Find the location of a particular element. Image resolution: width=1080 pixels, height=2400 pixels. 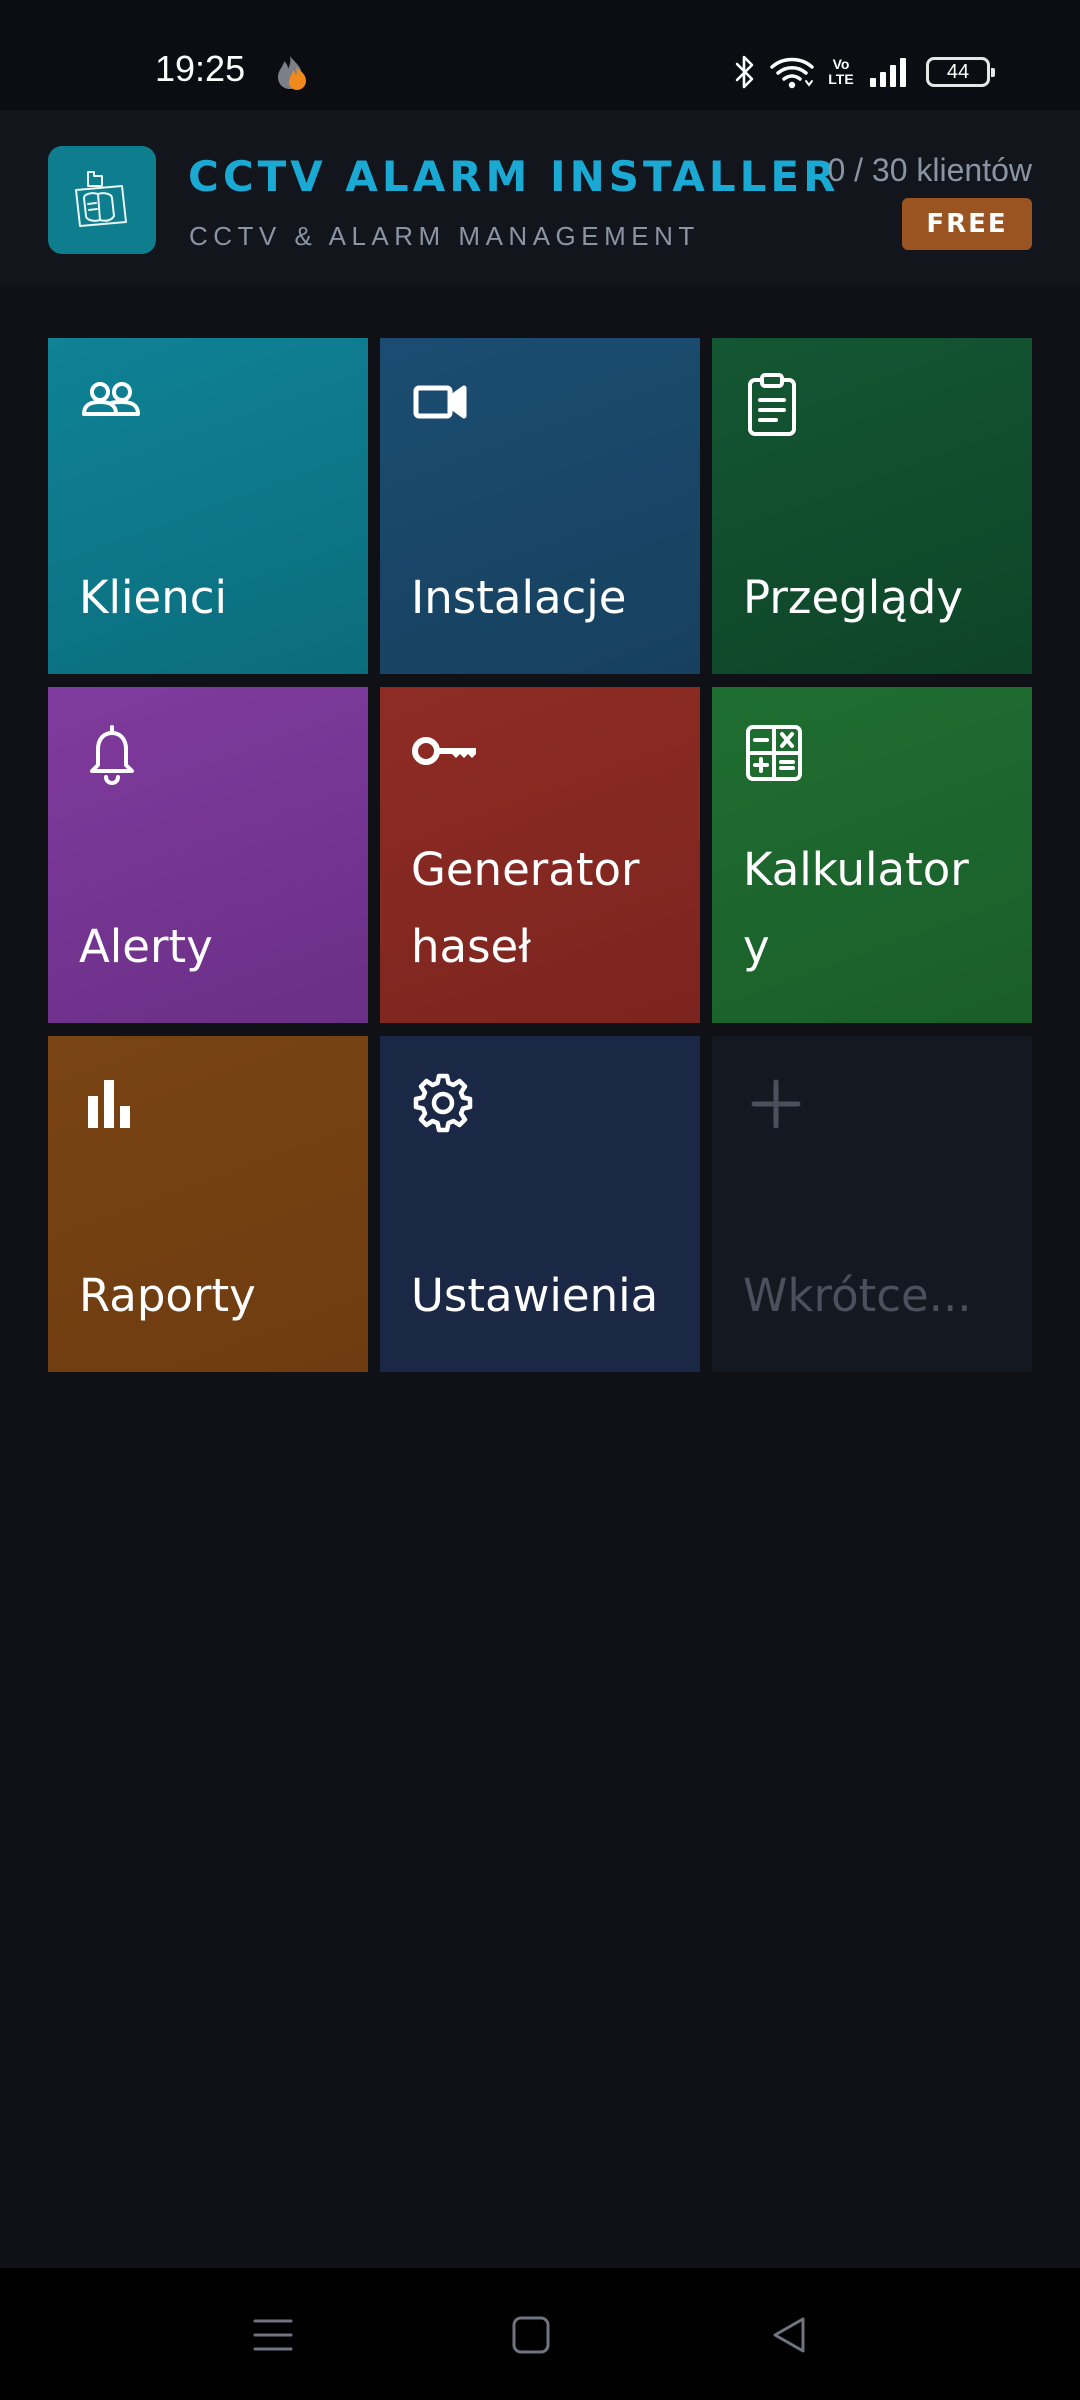

app-logo-icon is located at coordinates (101, 199).